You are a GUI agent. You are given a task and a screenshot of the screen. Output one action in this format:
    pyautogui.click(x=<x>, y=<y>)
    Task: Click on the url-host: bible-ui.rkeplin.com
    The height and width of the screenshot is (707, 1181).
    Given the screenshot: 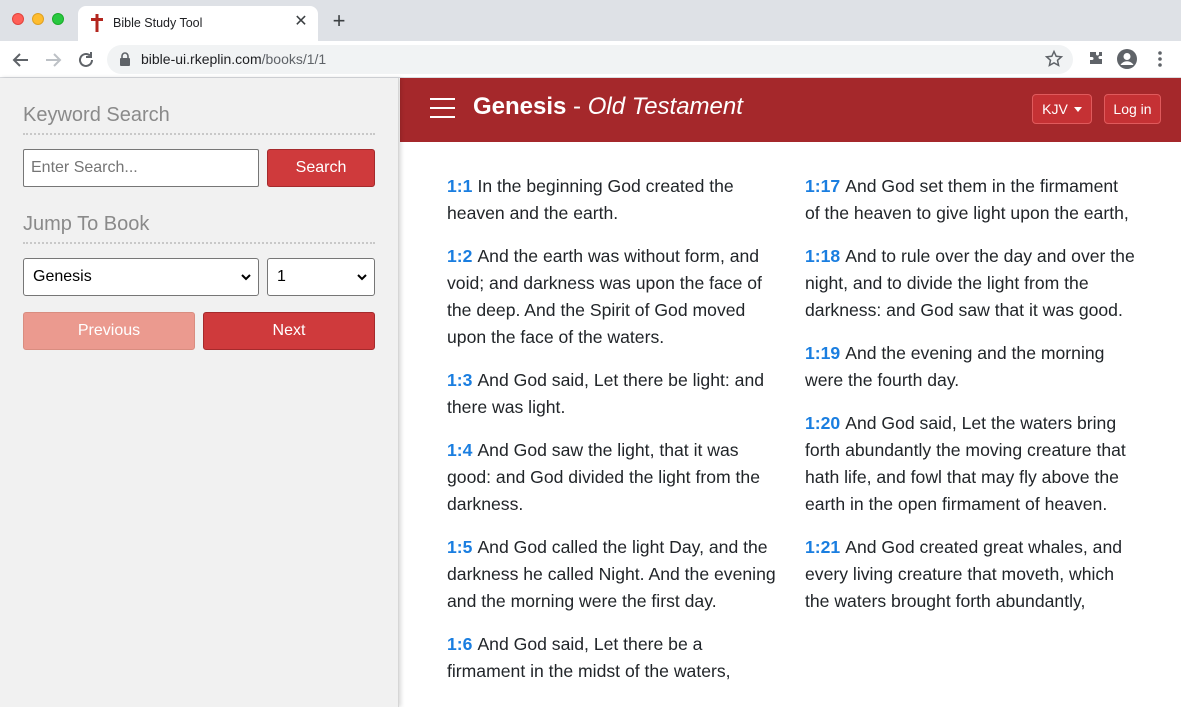 What is the action you would take?
    pyautogui.click(x=201, y=59)
    